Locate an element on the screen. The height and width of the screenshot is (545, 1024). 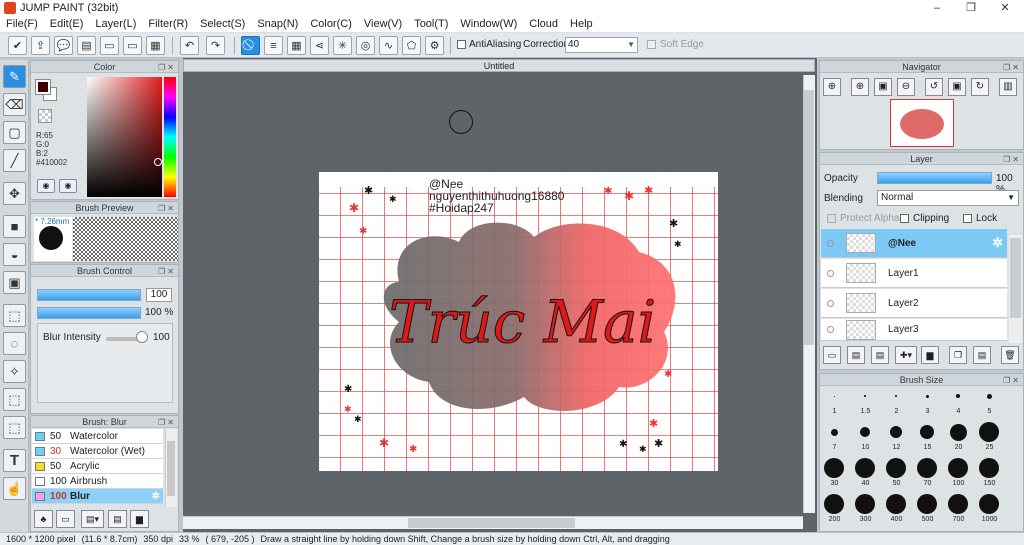
brush-item: 30 Watercolor (Wet) is located at coordinates (97, 451).